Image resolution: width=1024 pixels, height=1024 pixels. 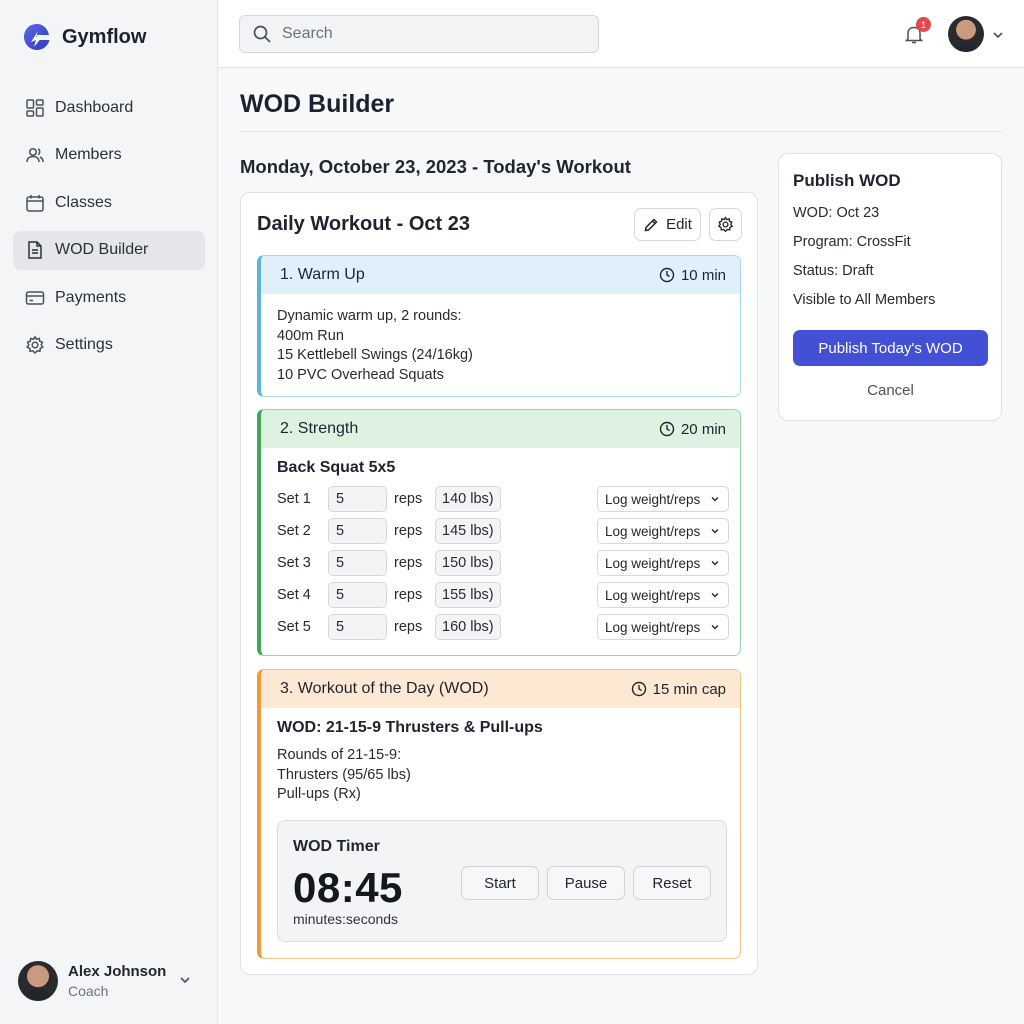 What do you see at coordinates (117, 971) in the screenshot?
I see `user-name: Alex Johnson` at bounding box center [117, 971].